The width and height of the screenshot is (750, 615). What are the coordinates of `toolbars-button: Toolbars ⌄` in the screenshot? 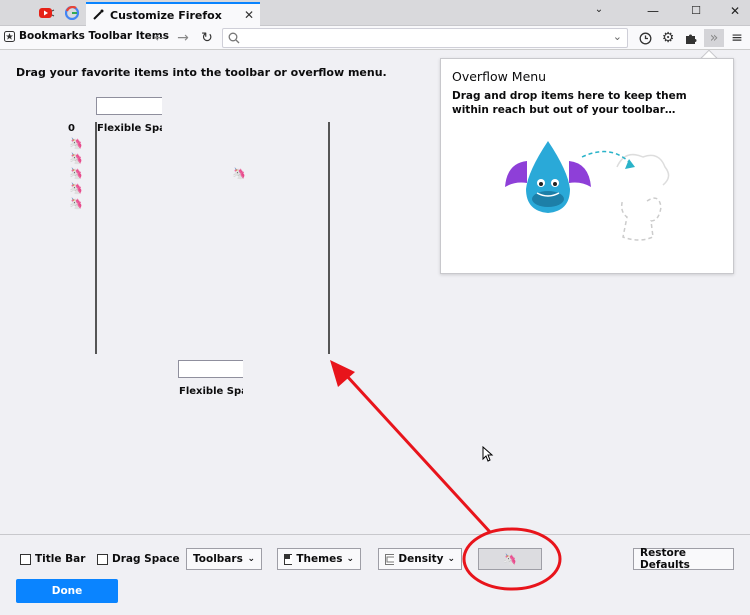 It's located at (224, 559).